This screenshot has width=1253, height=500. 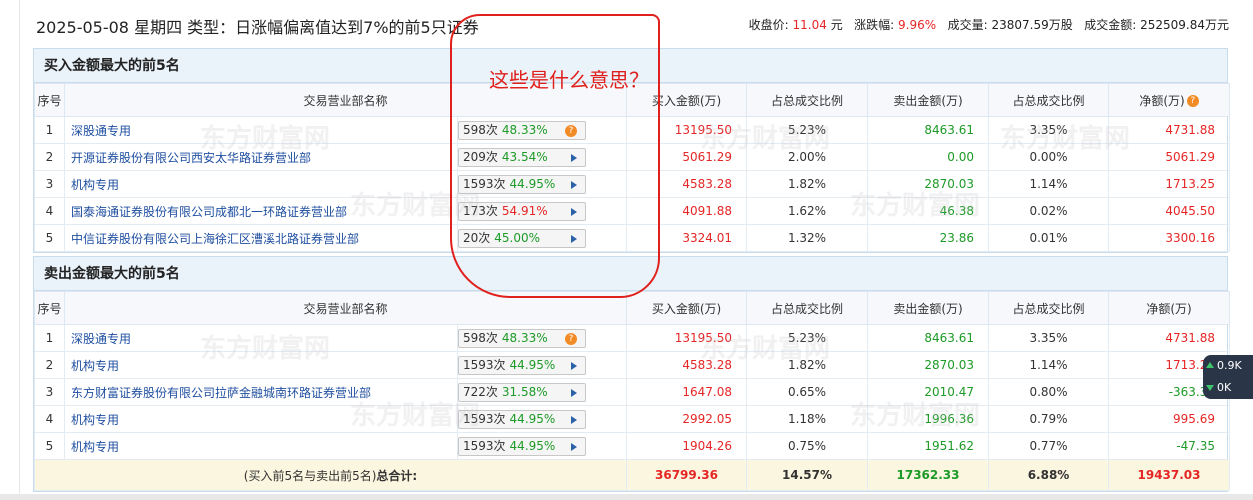 What do you see at coordinates (874, 25) in the screenshot?
I see `change-label: 涨跌幅:` at bounding box center [874, 25].